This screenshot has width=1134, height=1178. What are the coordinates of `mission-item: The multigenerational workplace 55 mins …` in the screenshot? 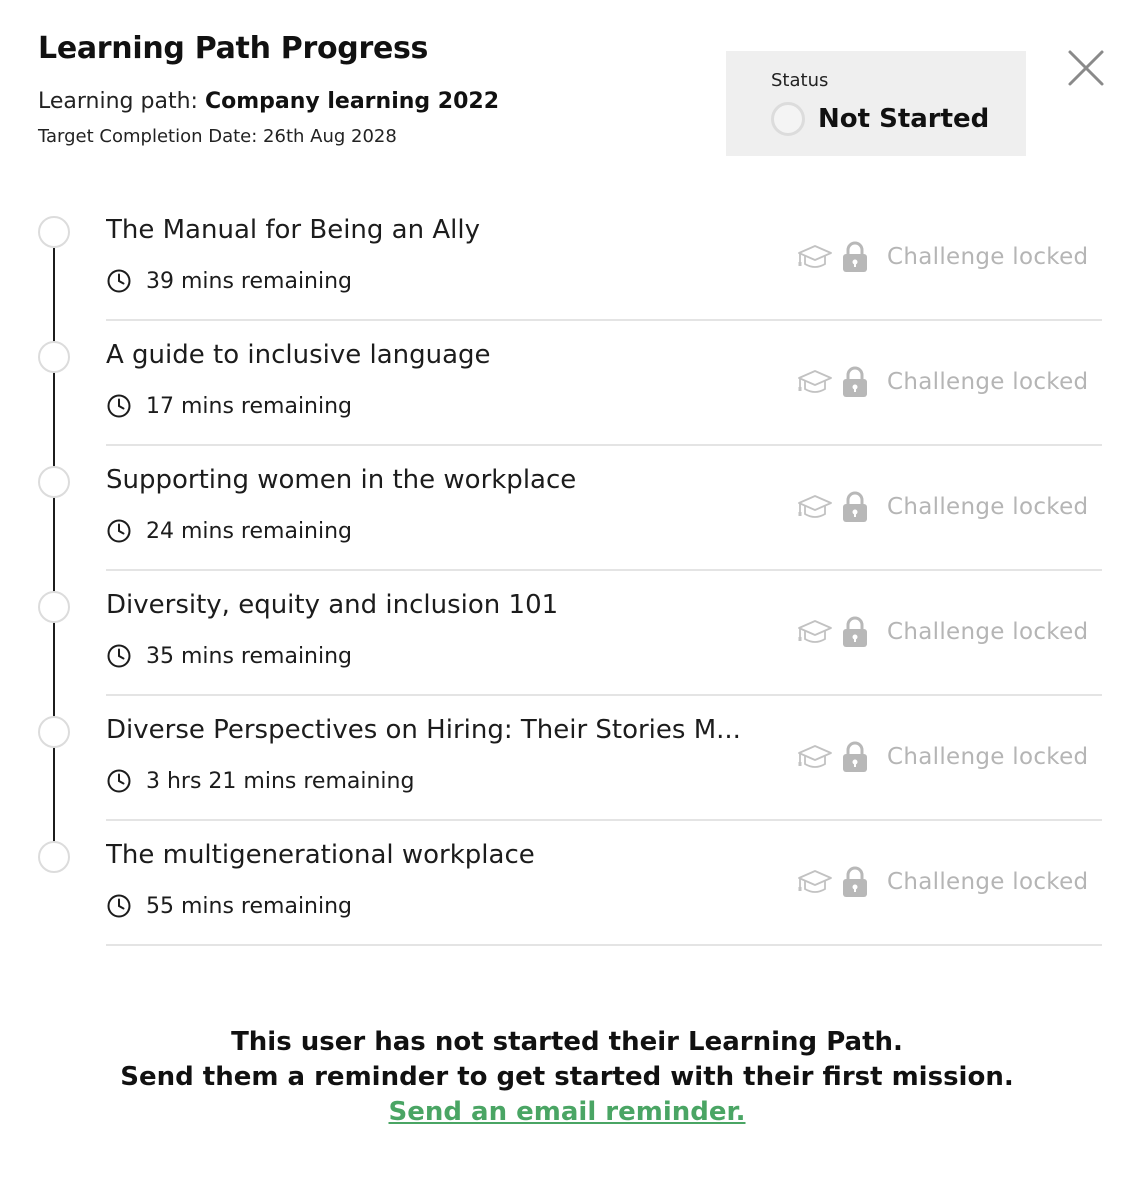 It's located at (570, 883).